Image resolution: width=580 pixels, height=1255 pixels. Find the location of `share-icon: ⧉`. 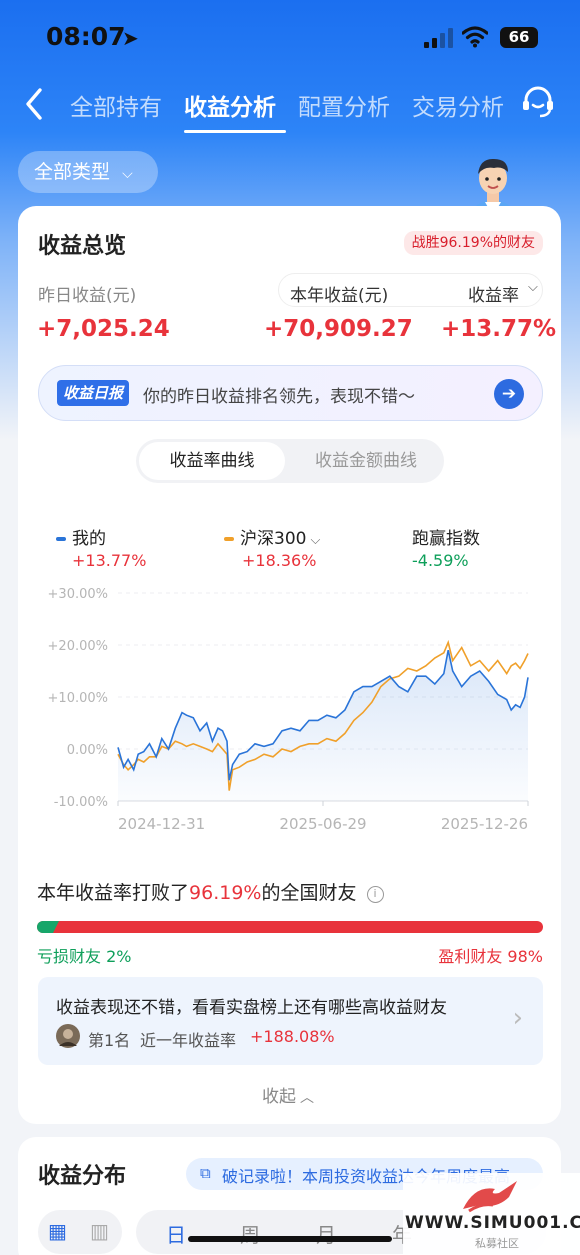

share-icon: ⧉ is located at coordinates (205, 1173).